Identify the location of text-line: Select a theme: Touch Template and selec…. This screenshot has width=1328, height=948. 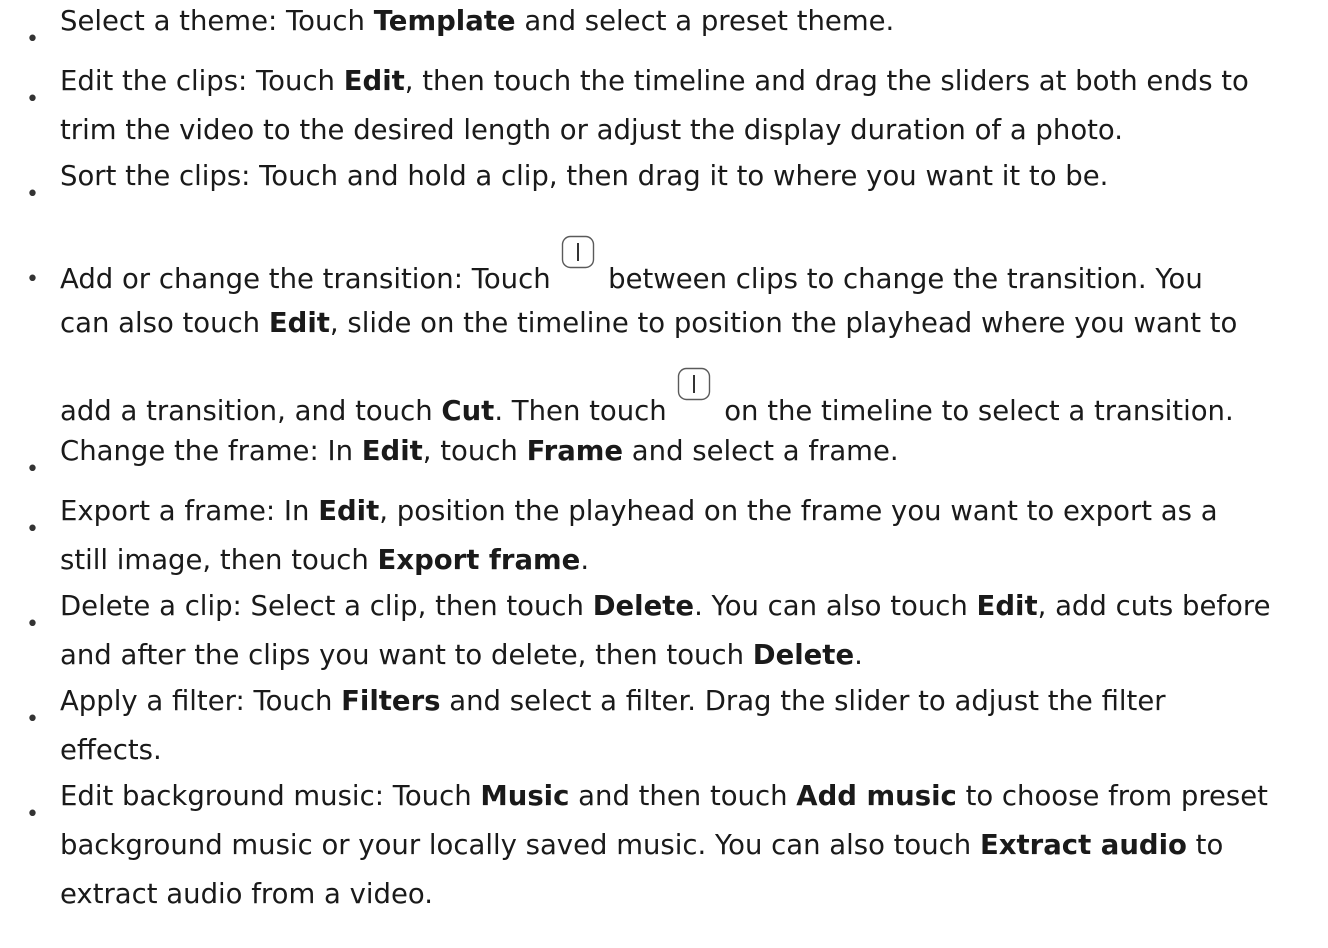
(477, 21).